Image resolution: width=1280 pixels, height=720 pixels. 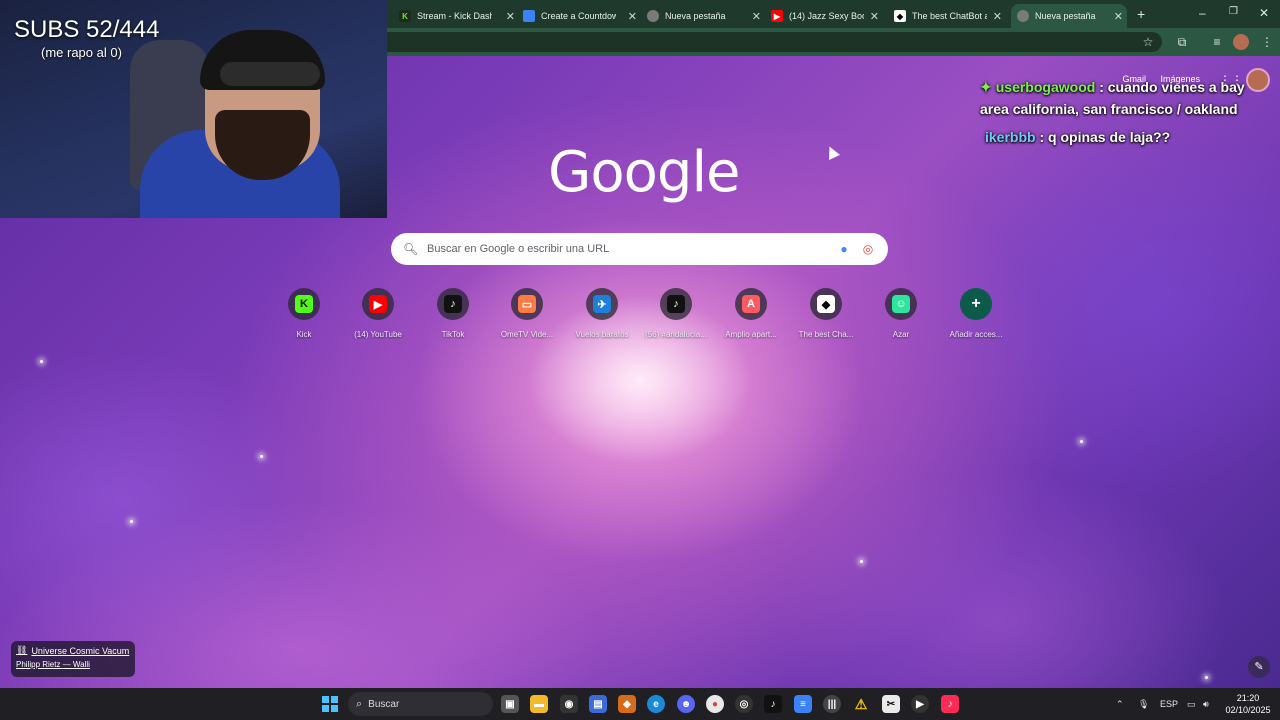 What do you see at coordinates (891, 704) in the screenshot?
I see `capcut-icon: ✂` at bounding box center [891, 704].